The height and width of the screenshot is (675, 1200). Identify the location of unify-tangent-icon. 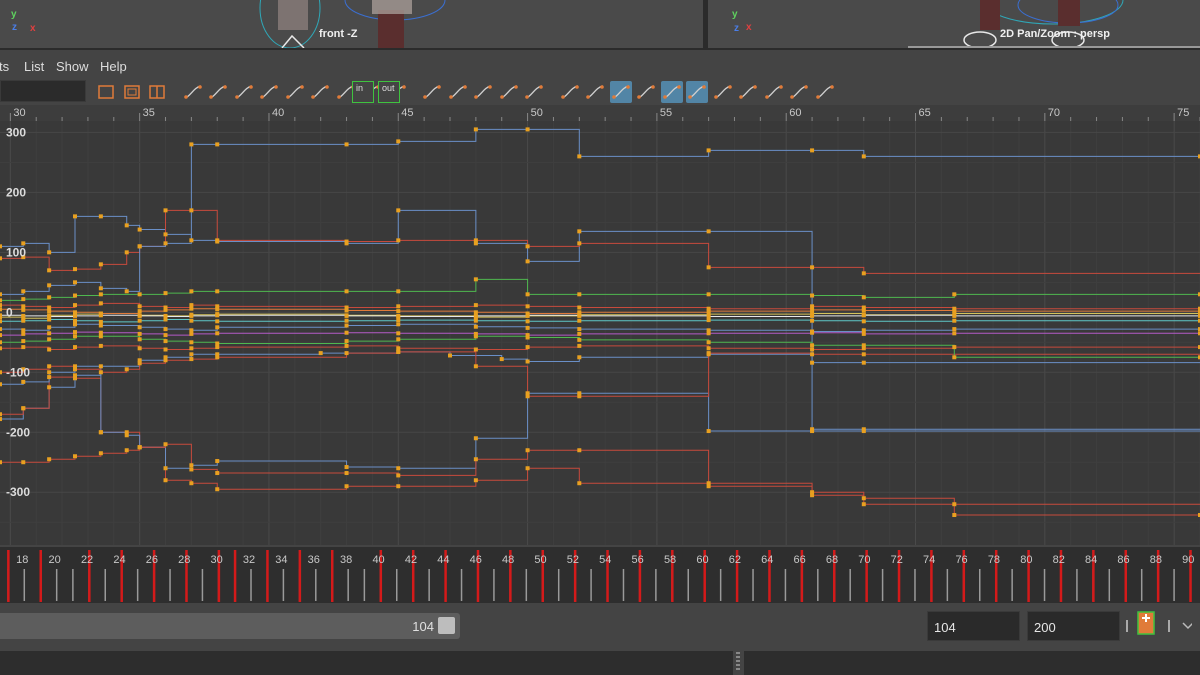
(458, 92).